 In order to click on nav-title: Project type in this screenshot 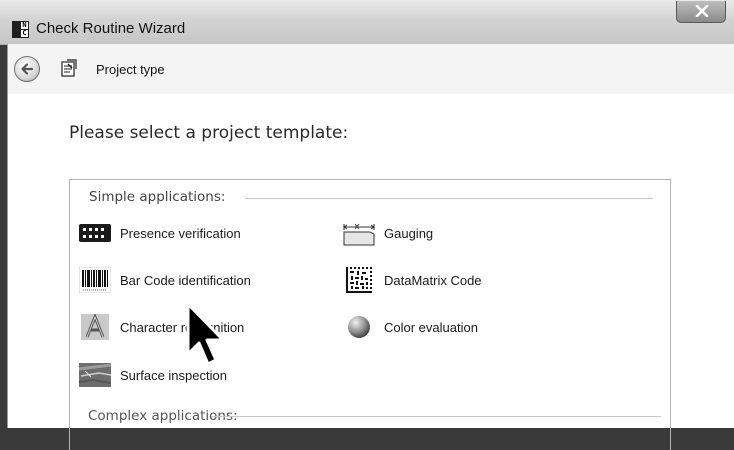, I will do `click(130, 69)`.